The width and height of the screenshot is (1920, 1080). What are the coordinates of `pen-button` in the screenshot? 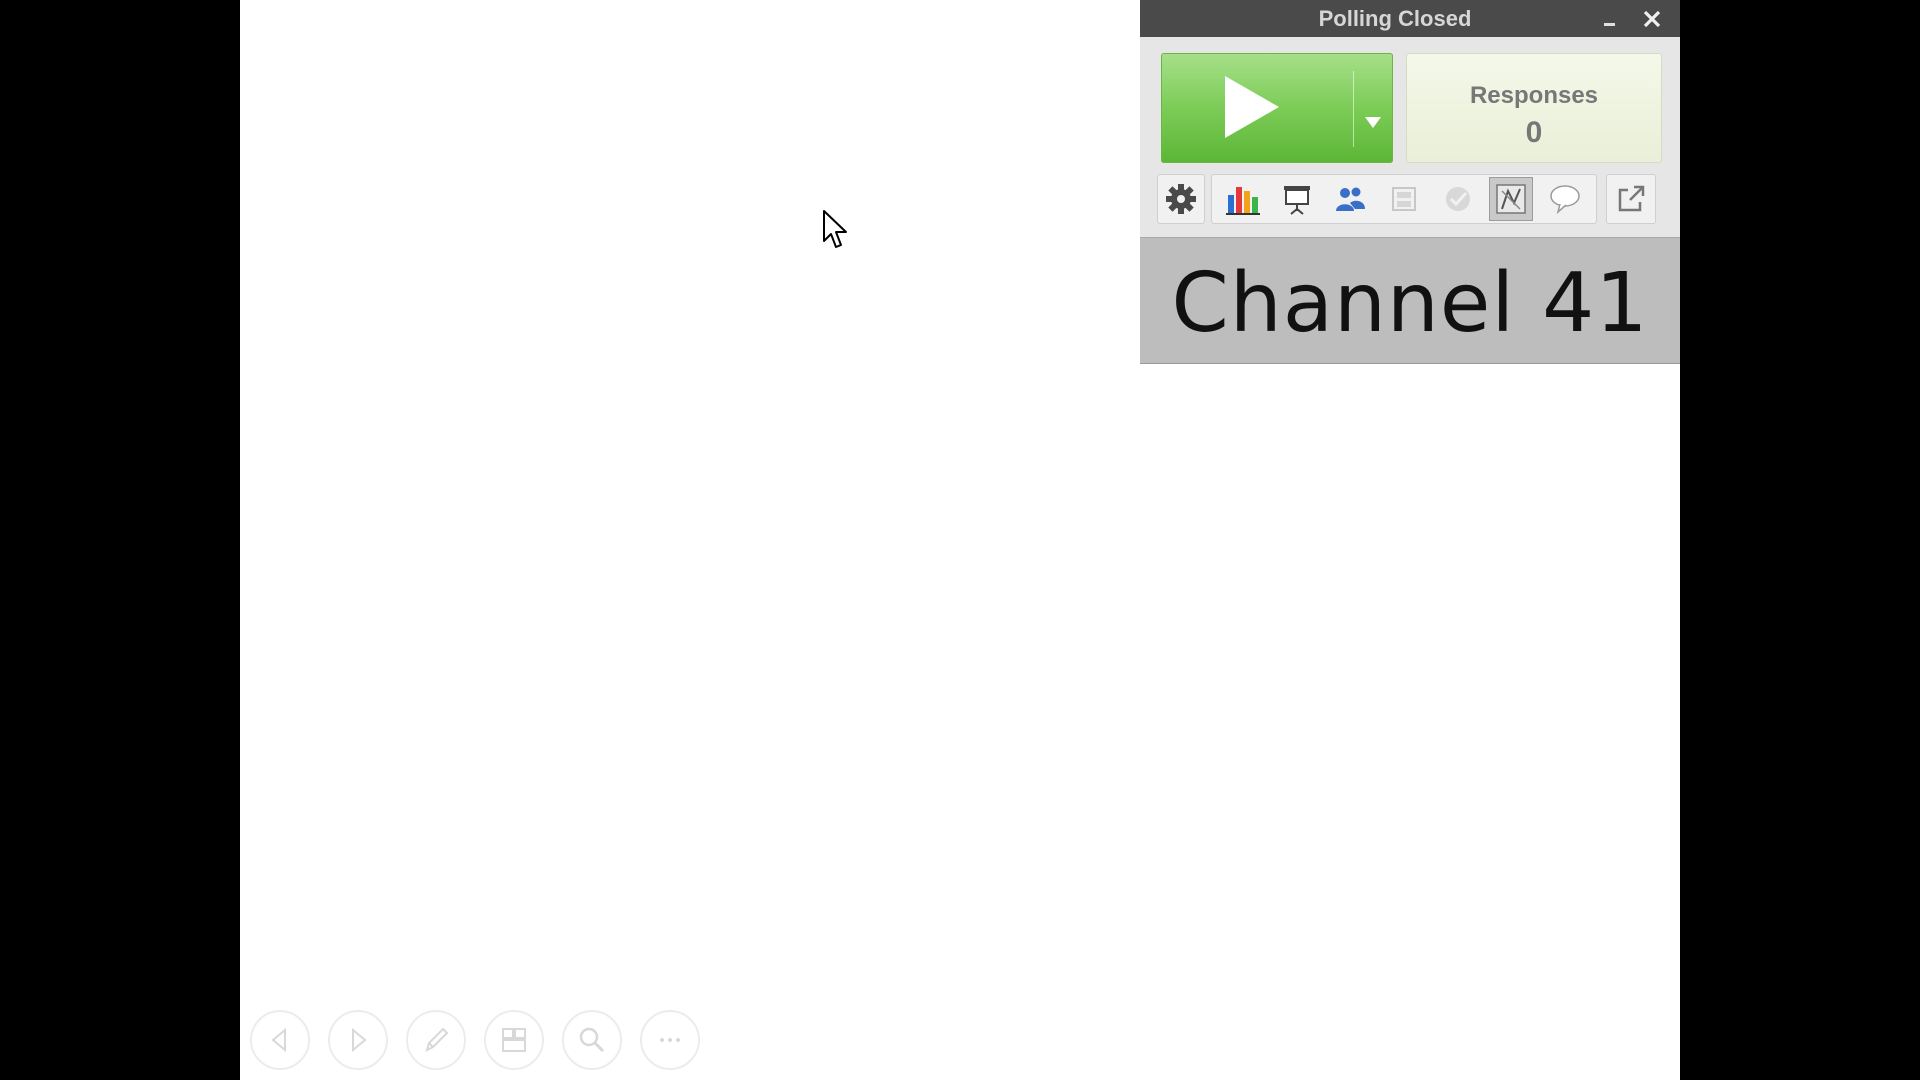 It's located at (436, 1040).